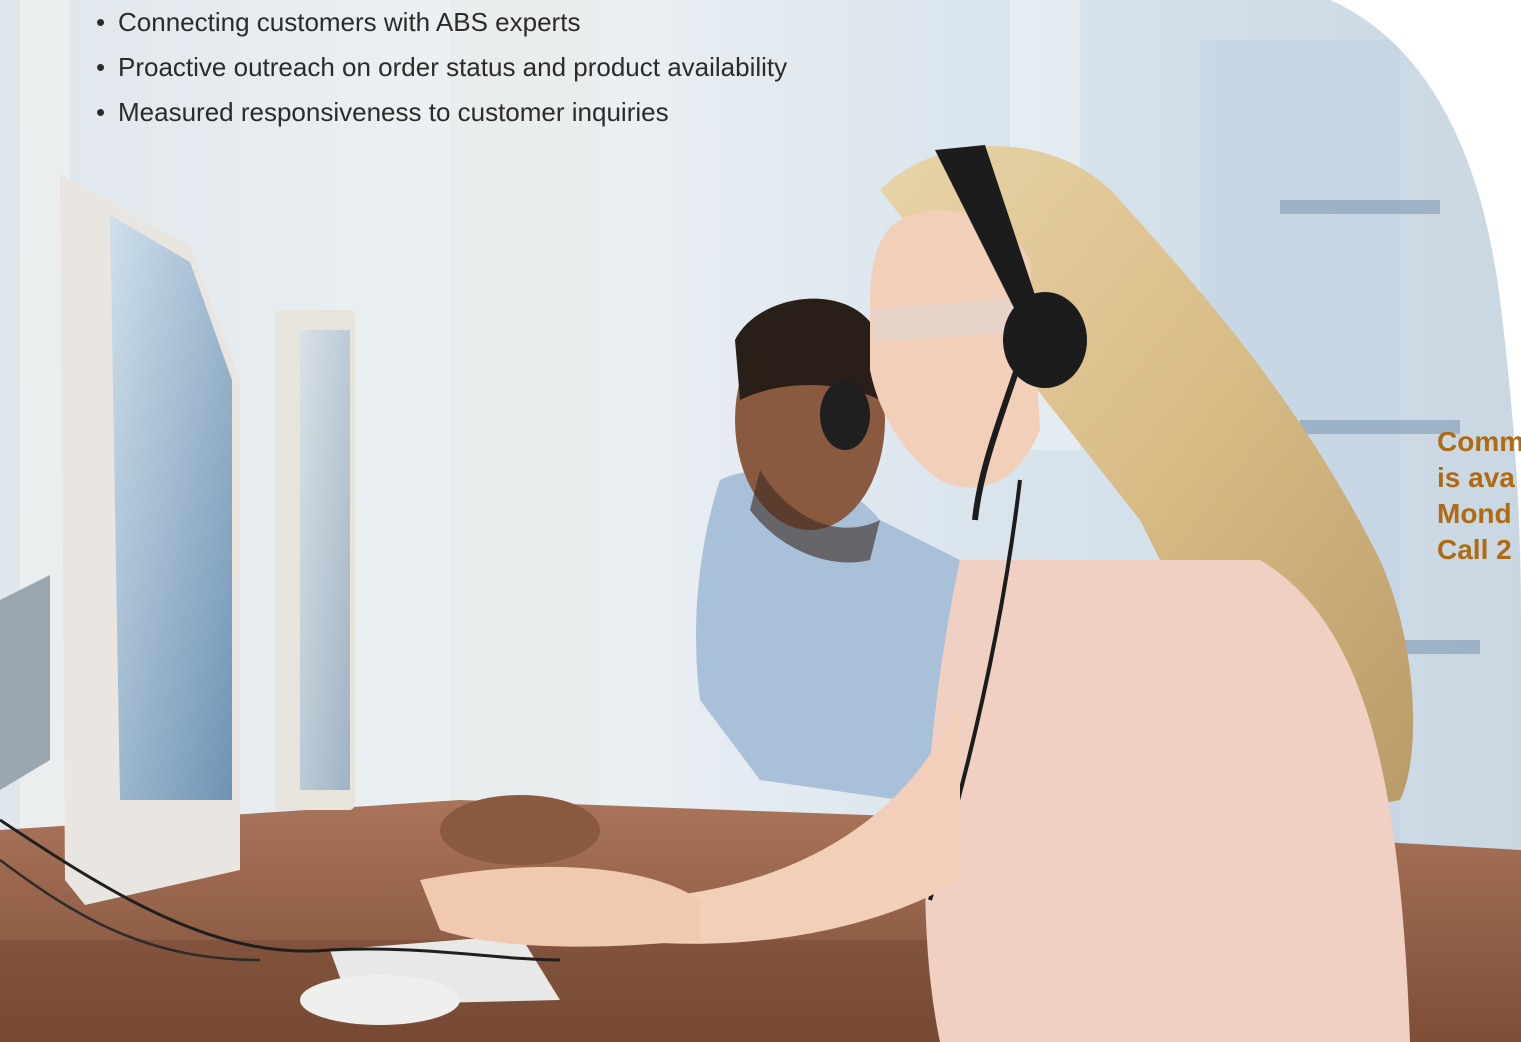 This screenshot has width=1521, height=1042. What do you see at coordinates (1474, 513) in the screenshot?
I see `callout-line: Mond` at bounding box center [1474, 513].